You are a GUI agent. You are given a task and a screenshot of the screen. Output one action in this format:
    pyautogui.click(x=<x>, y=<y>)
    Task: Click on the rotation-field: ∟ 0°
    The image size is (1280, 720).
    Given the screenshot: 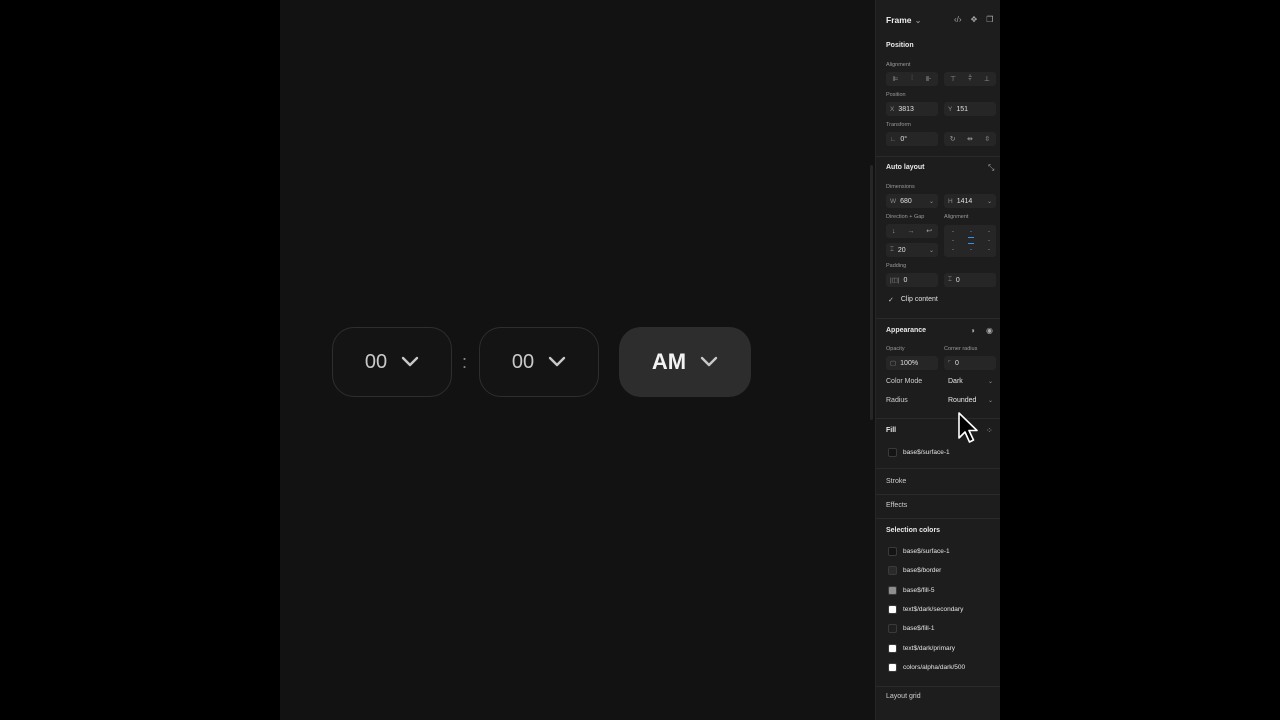 What is the action you would take?
    pyautogui.click(x=912, y=139)
    